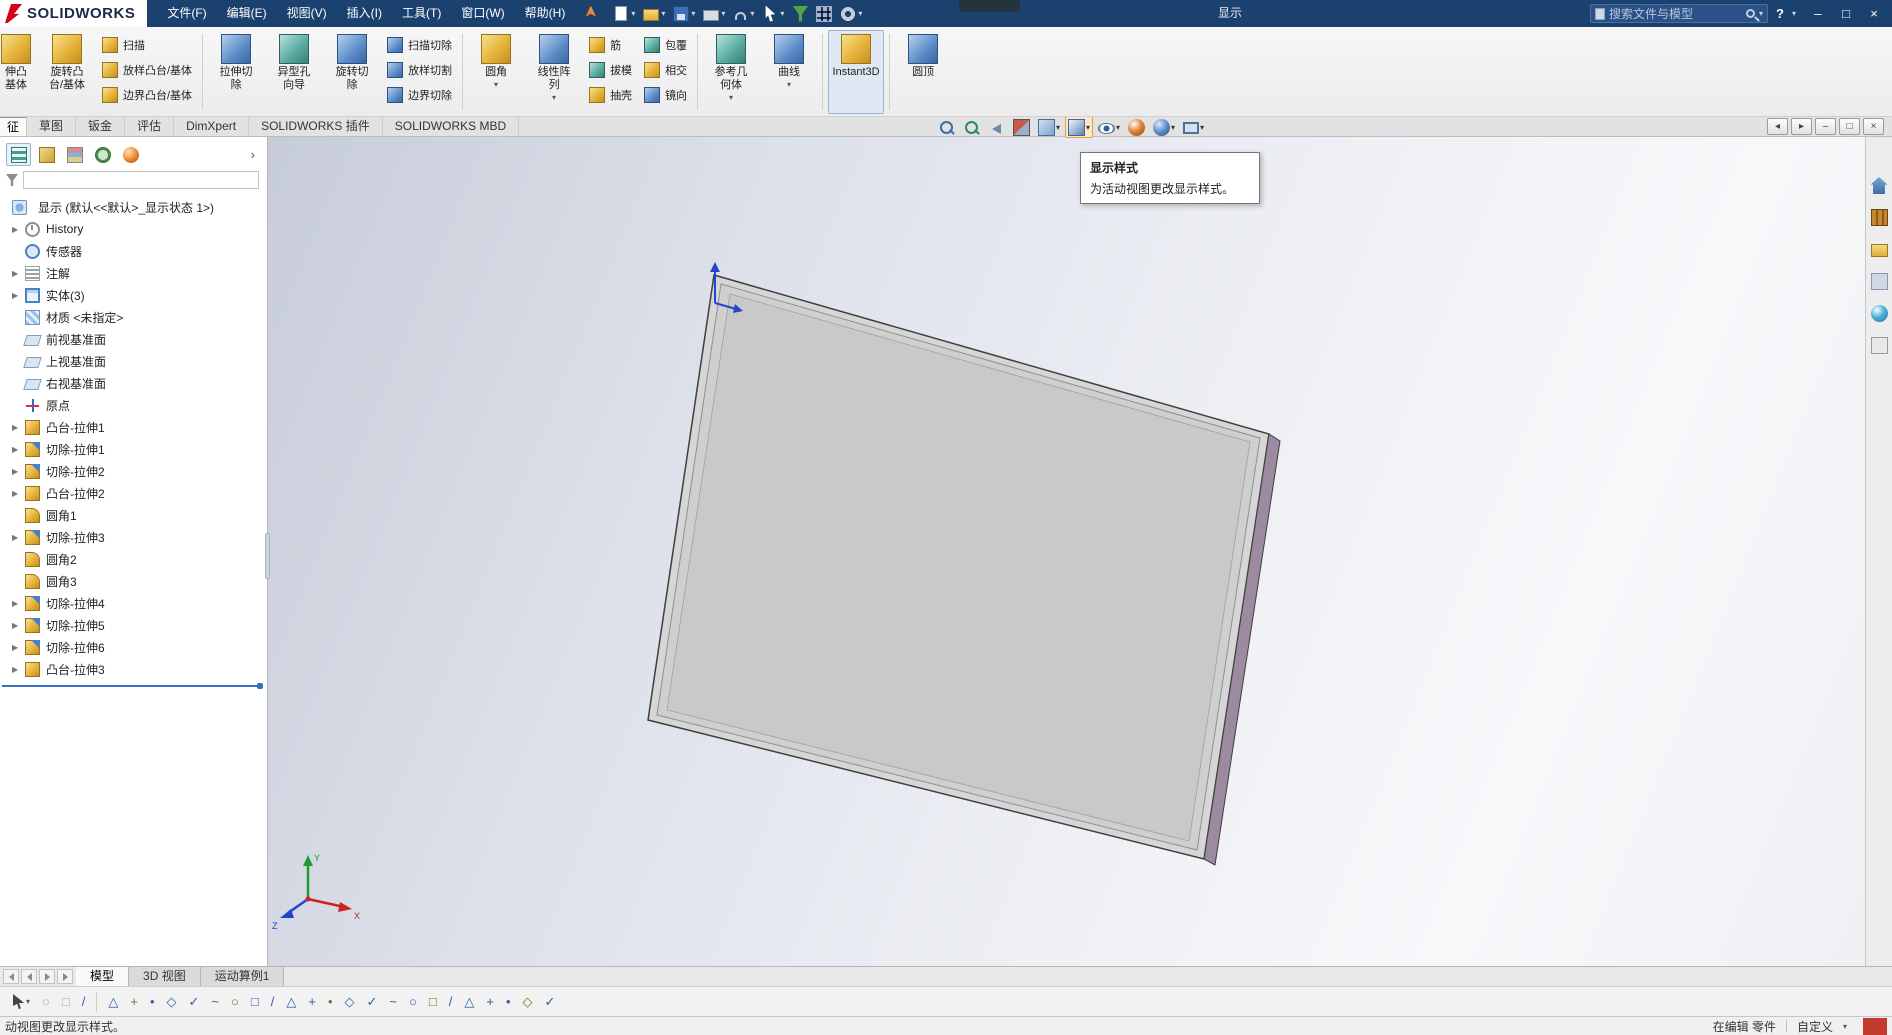  Describe the element at coordinates (141, 180) in the screenshot. I see `tree-filter-input` at that location.